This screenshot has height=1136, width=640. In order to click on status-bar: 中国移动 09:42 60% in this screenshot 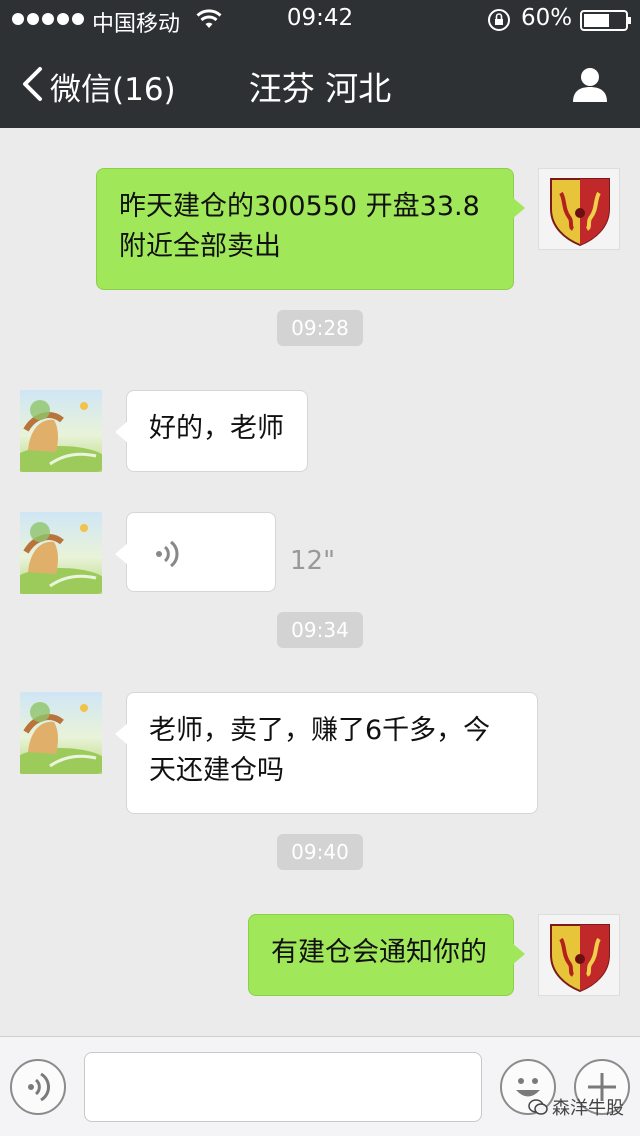, I will do `click(320, 20)`.